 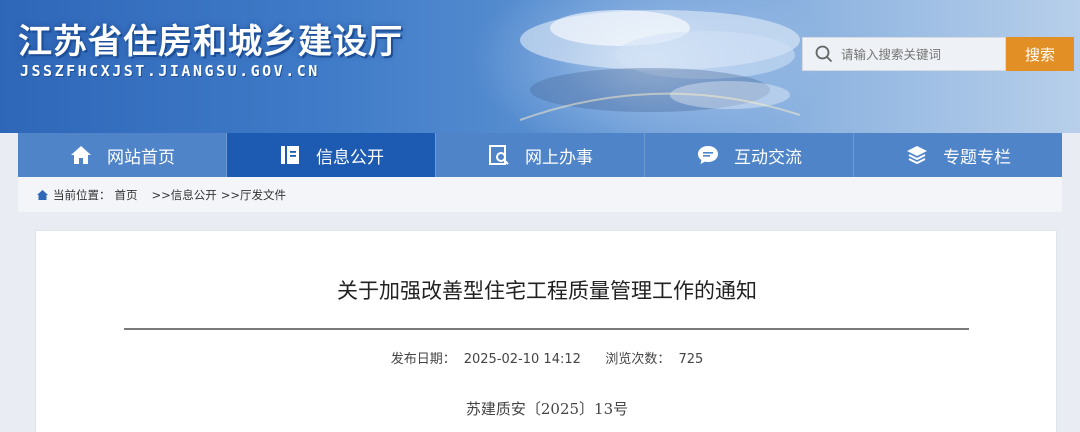 I want to click on layers-icon, so click(x=917, y=155).